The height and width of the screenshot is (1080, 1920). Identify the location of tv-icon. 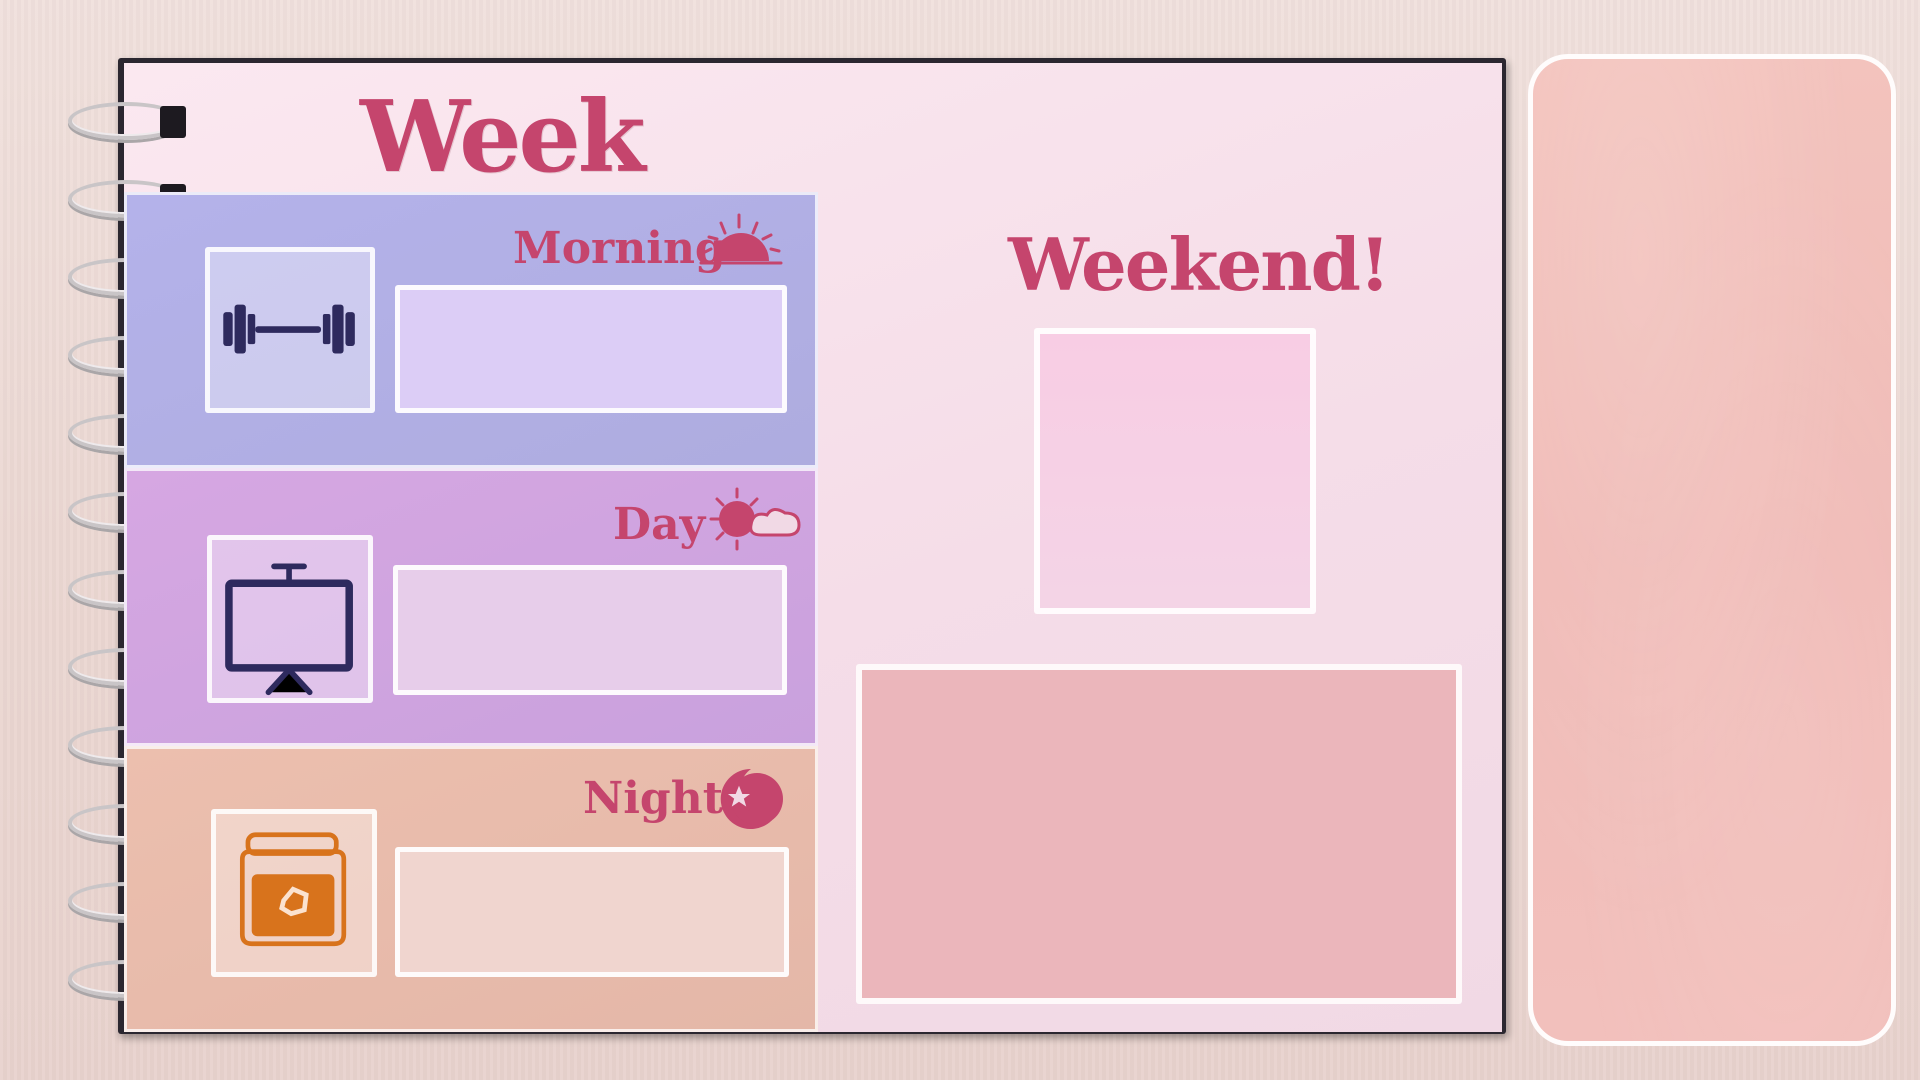
(289, 629).